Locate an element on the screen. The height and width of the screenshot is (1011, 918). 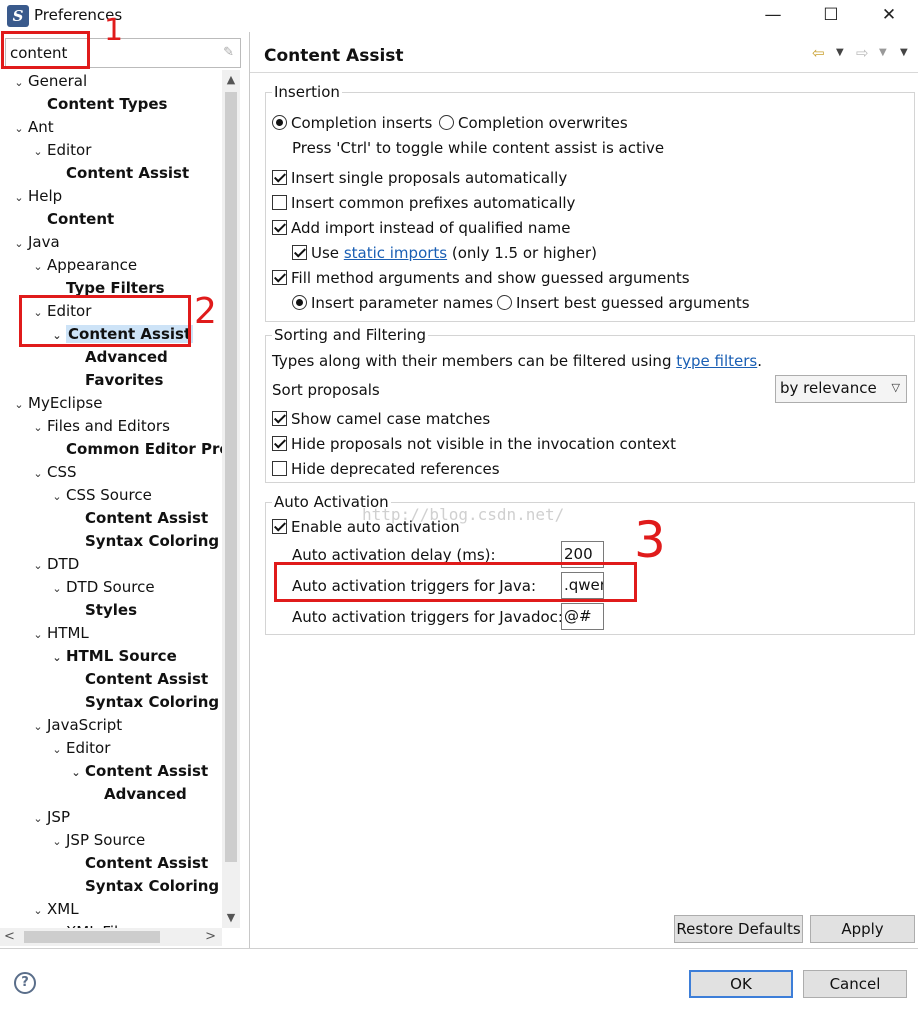
tree-item-label: CSS is located at coordinates (62, 472).